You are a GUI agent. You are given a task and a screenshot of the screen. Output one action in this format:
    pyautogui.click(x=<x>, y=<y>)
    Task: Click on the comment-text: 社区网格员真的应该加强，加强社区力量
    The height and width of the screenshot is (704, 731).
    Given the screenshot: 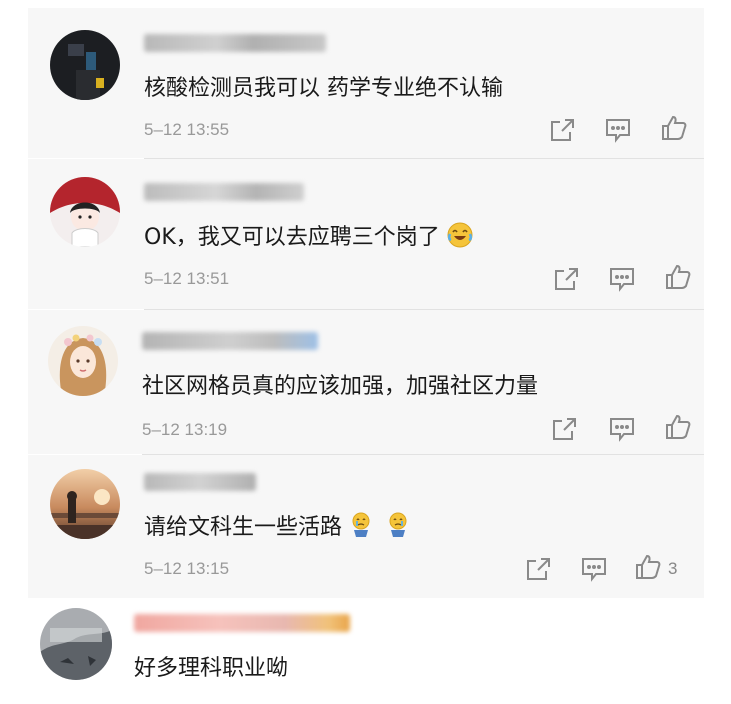 What is the action you would take?
    pyautogui.click(x=340, y=386)
    